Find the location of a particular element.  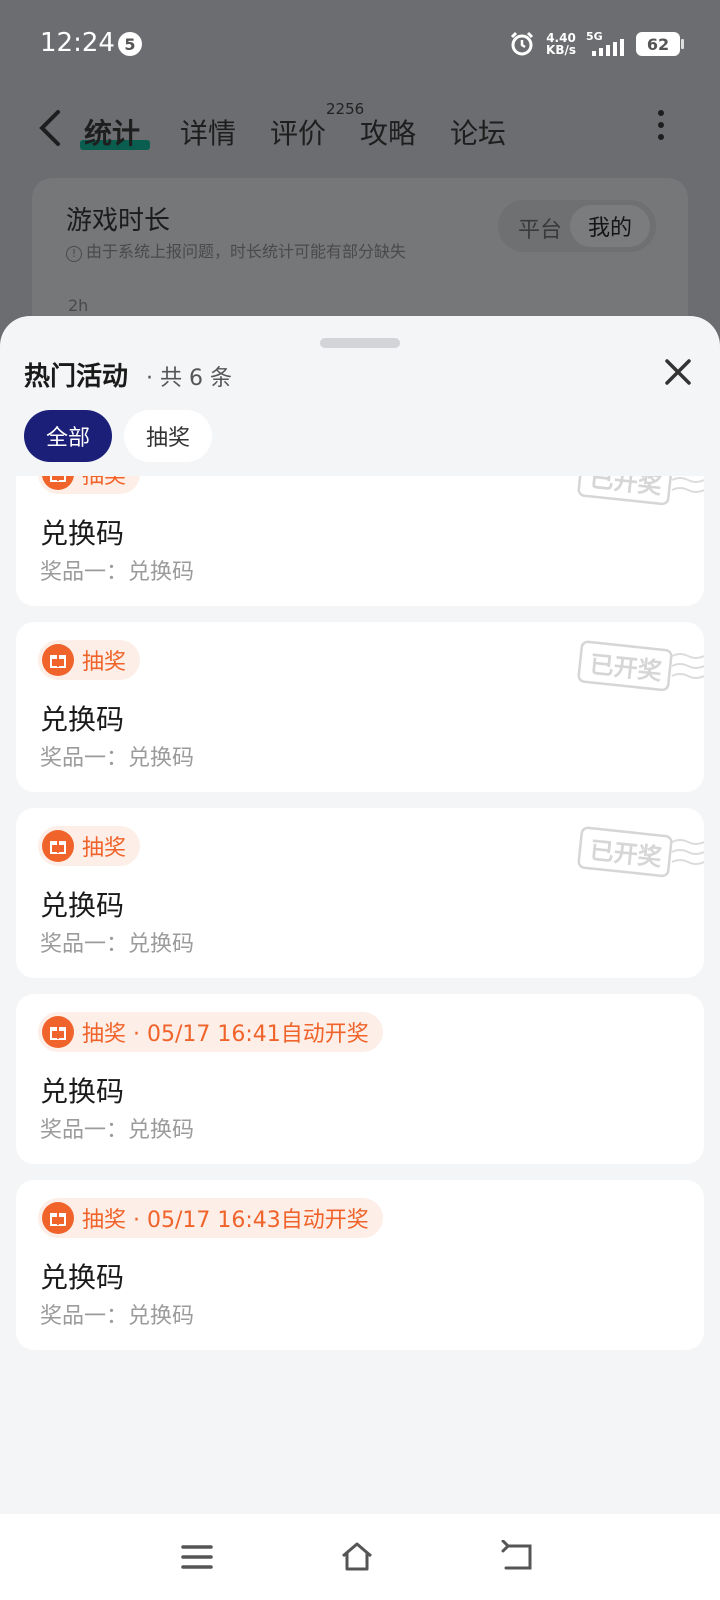

toggle-platform: 平台 is located at coordinates (540, 228).